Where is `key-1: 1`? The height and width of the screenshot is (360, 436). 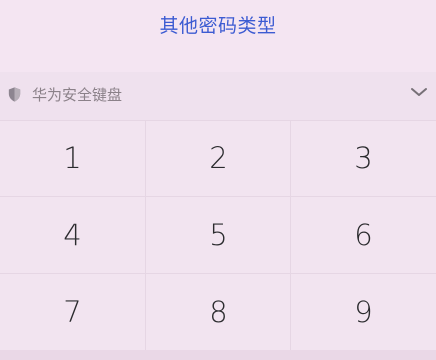 key-1: 1 is located at coordinates (72, 158).